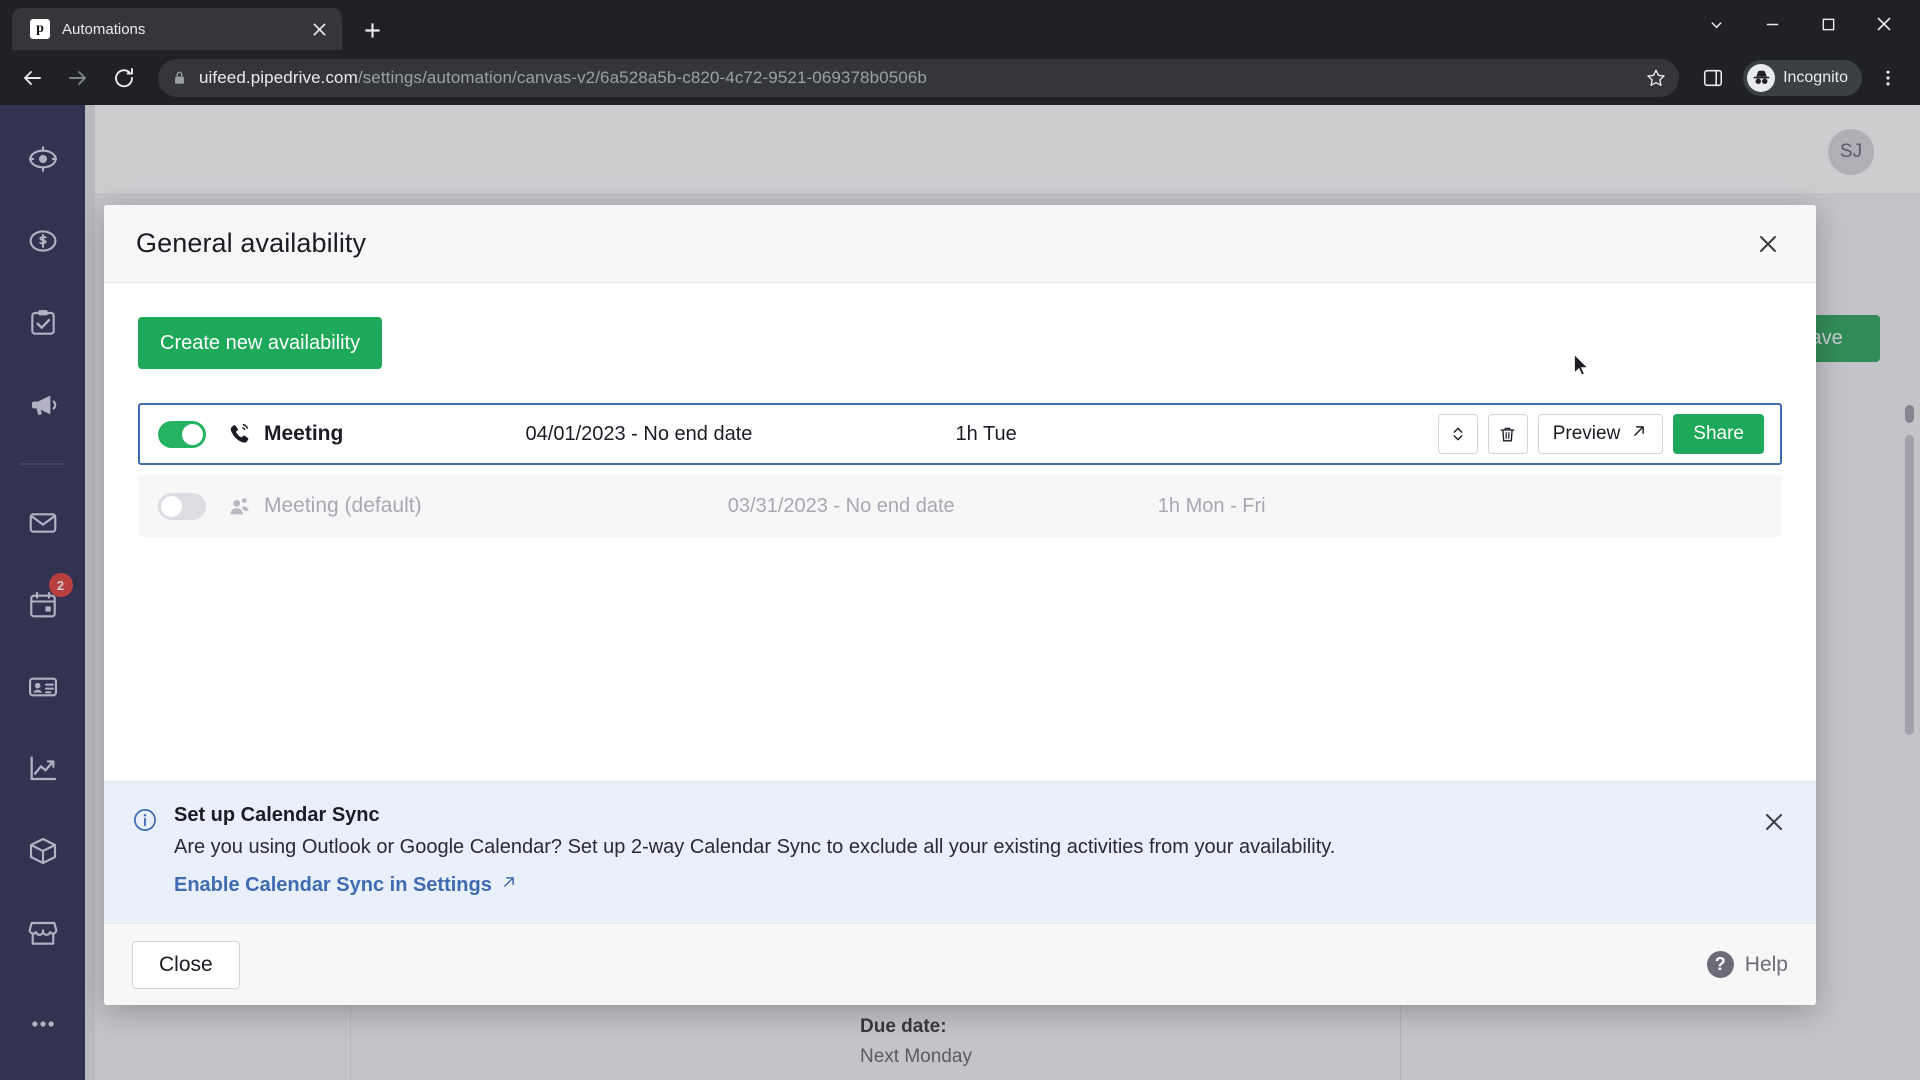  I want to click on url-host: uifeed.pipedrive.com, so click(278, 77).